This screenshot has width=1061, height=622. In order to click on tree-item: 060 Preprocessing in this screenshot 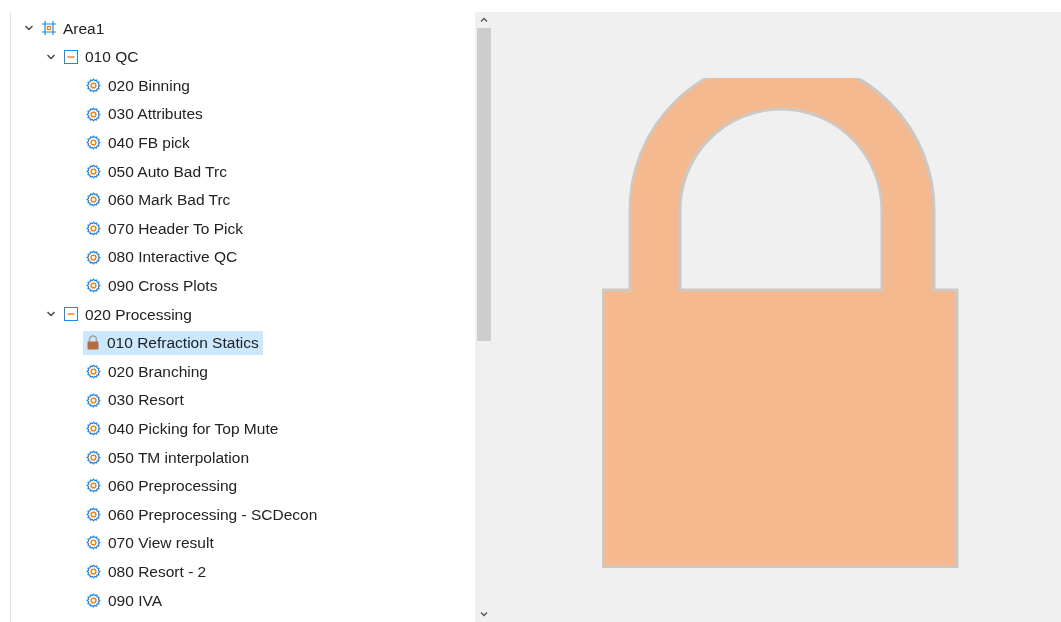, I will do `click(162, 485)`.